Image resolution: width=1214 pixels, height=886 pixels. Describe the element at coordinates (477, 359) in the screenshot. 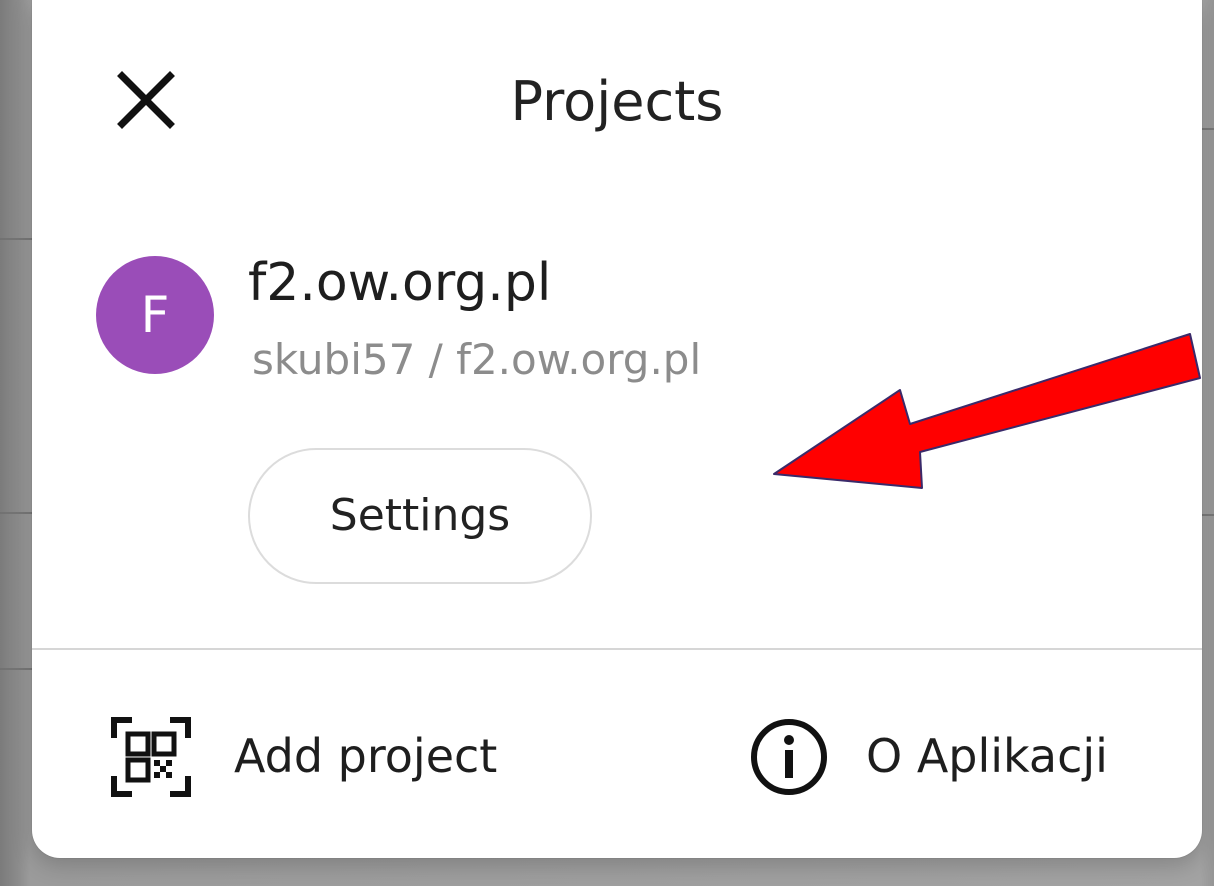

I see `project-path: skubi57 / f2.ow.org.pl` at that location.